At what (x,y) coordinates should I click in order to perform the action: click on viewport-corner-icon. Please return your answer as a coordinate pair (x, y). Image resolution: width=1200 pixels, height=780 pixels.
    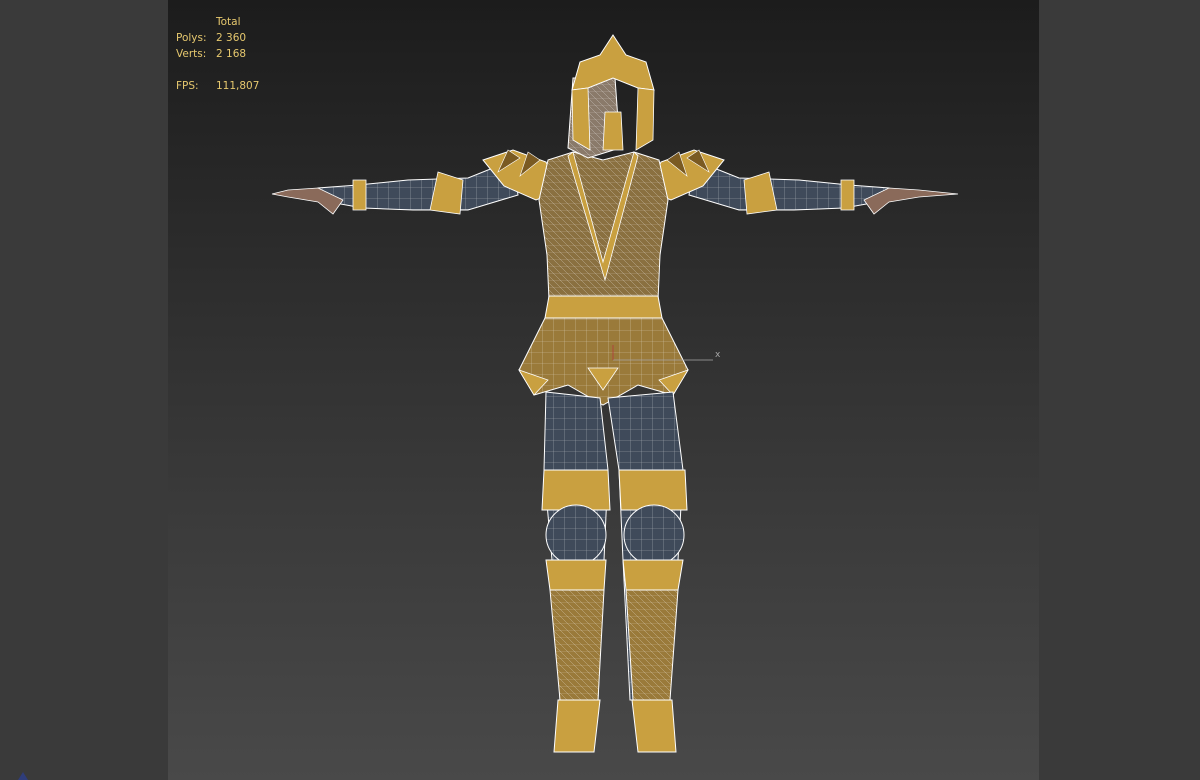
    Looking at the image, I should click on (23, 776).